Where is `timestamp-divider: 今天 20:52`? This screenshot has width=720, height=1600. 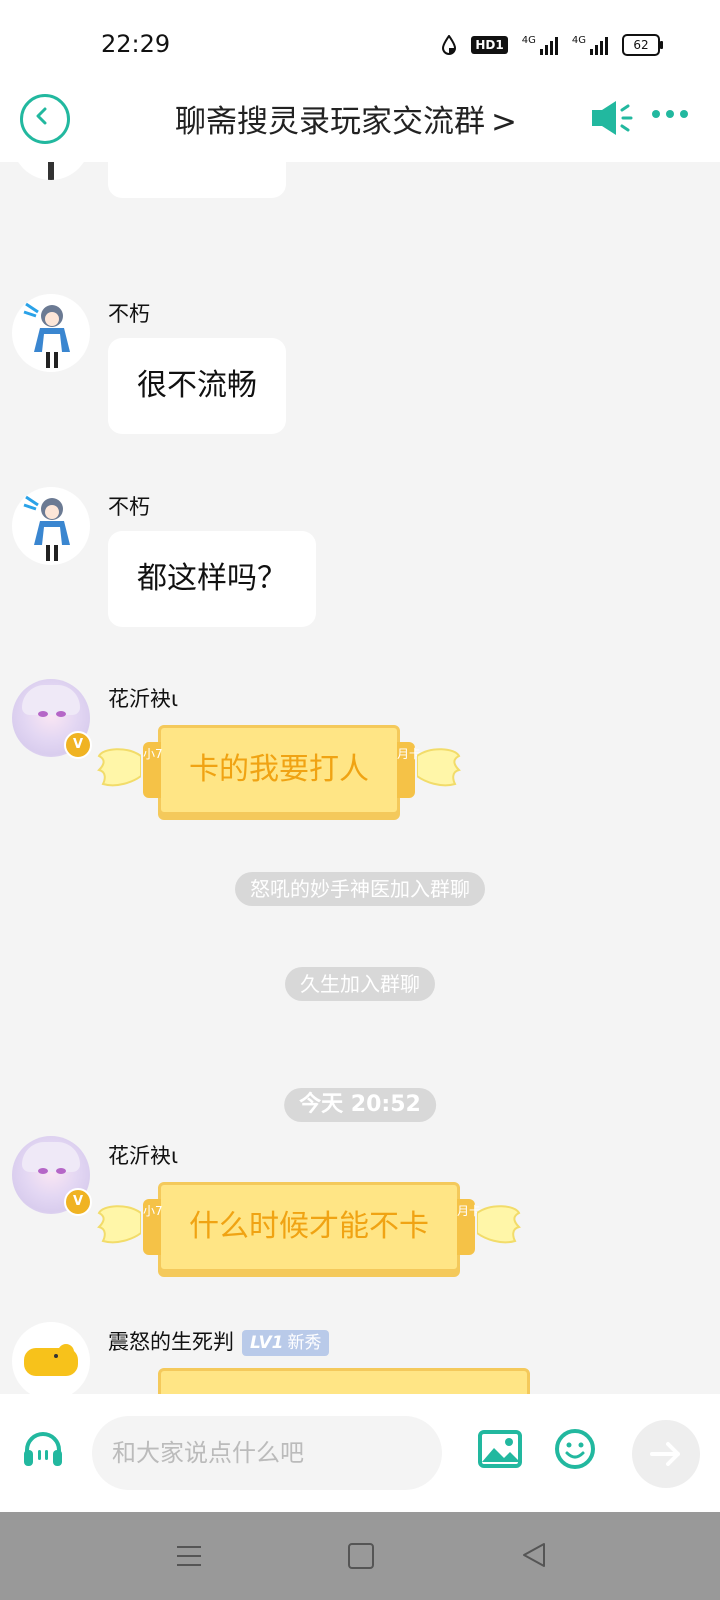
timestamp-divider: 今天 20:52 is located at coordinates (360, 1105).